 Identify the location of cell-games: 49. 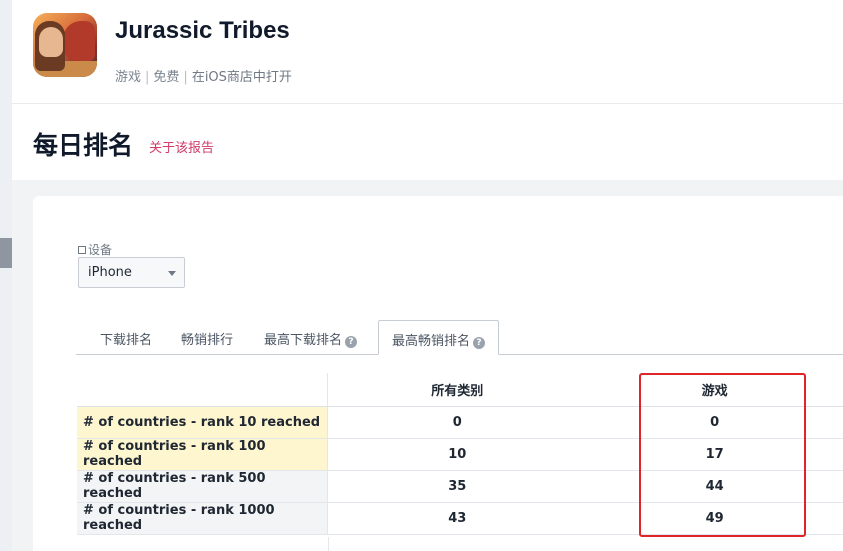
(714, 518).